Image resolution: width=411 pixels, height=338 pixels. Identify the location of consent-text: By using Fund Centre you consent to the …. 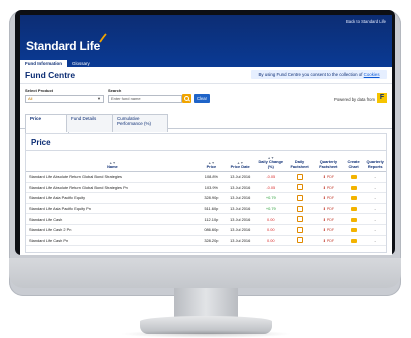
(310, 74).